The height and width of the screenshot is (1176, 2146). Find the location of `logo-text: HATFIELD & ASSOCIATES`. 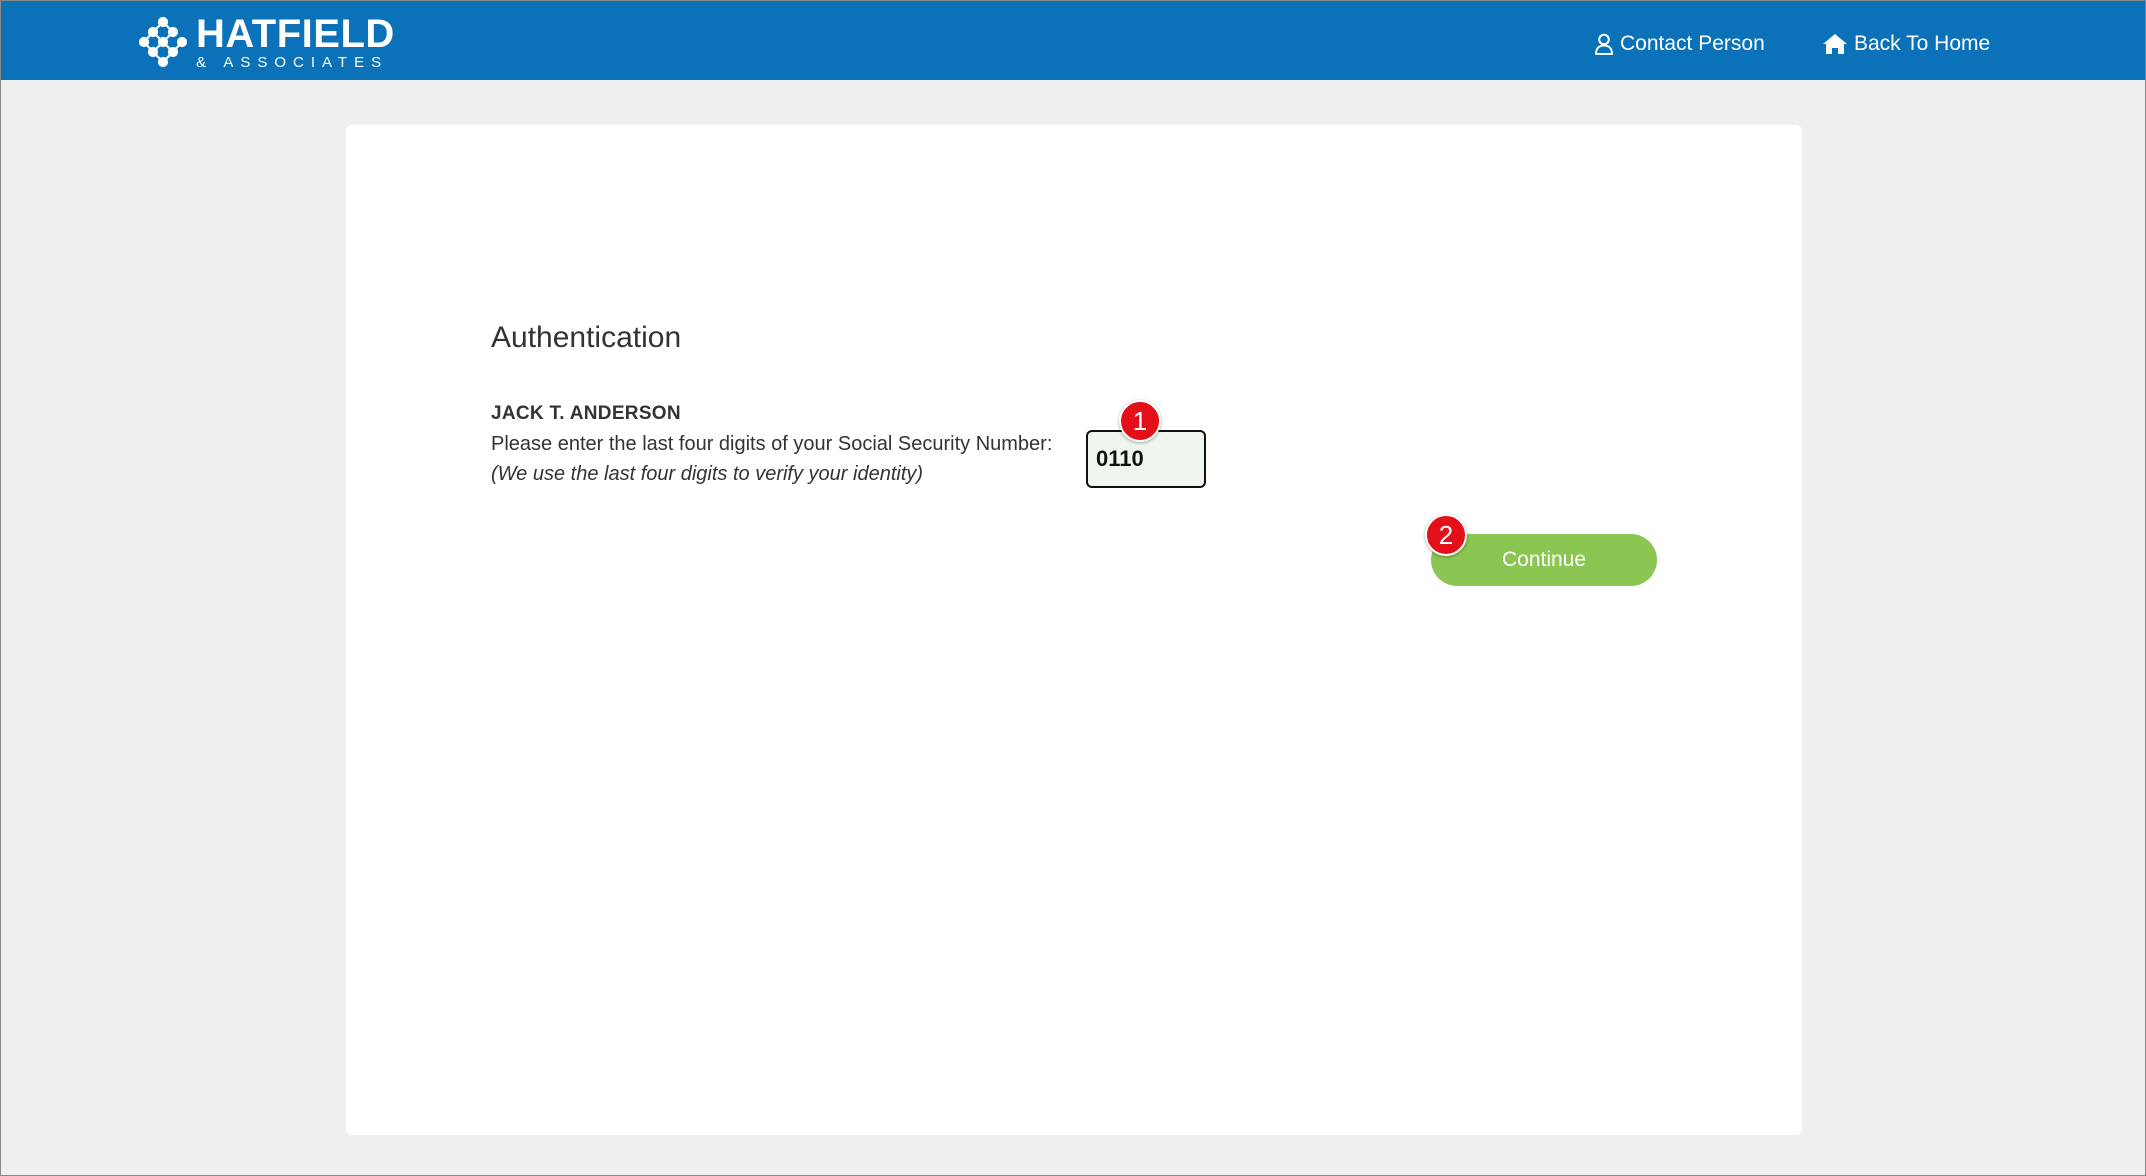

logo-text: HATFIELD & ASSOCIATES is located at coordinates (295, 42).